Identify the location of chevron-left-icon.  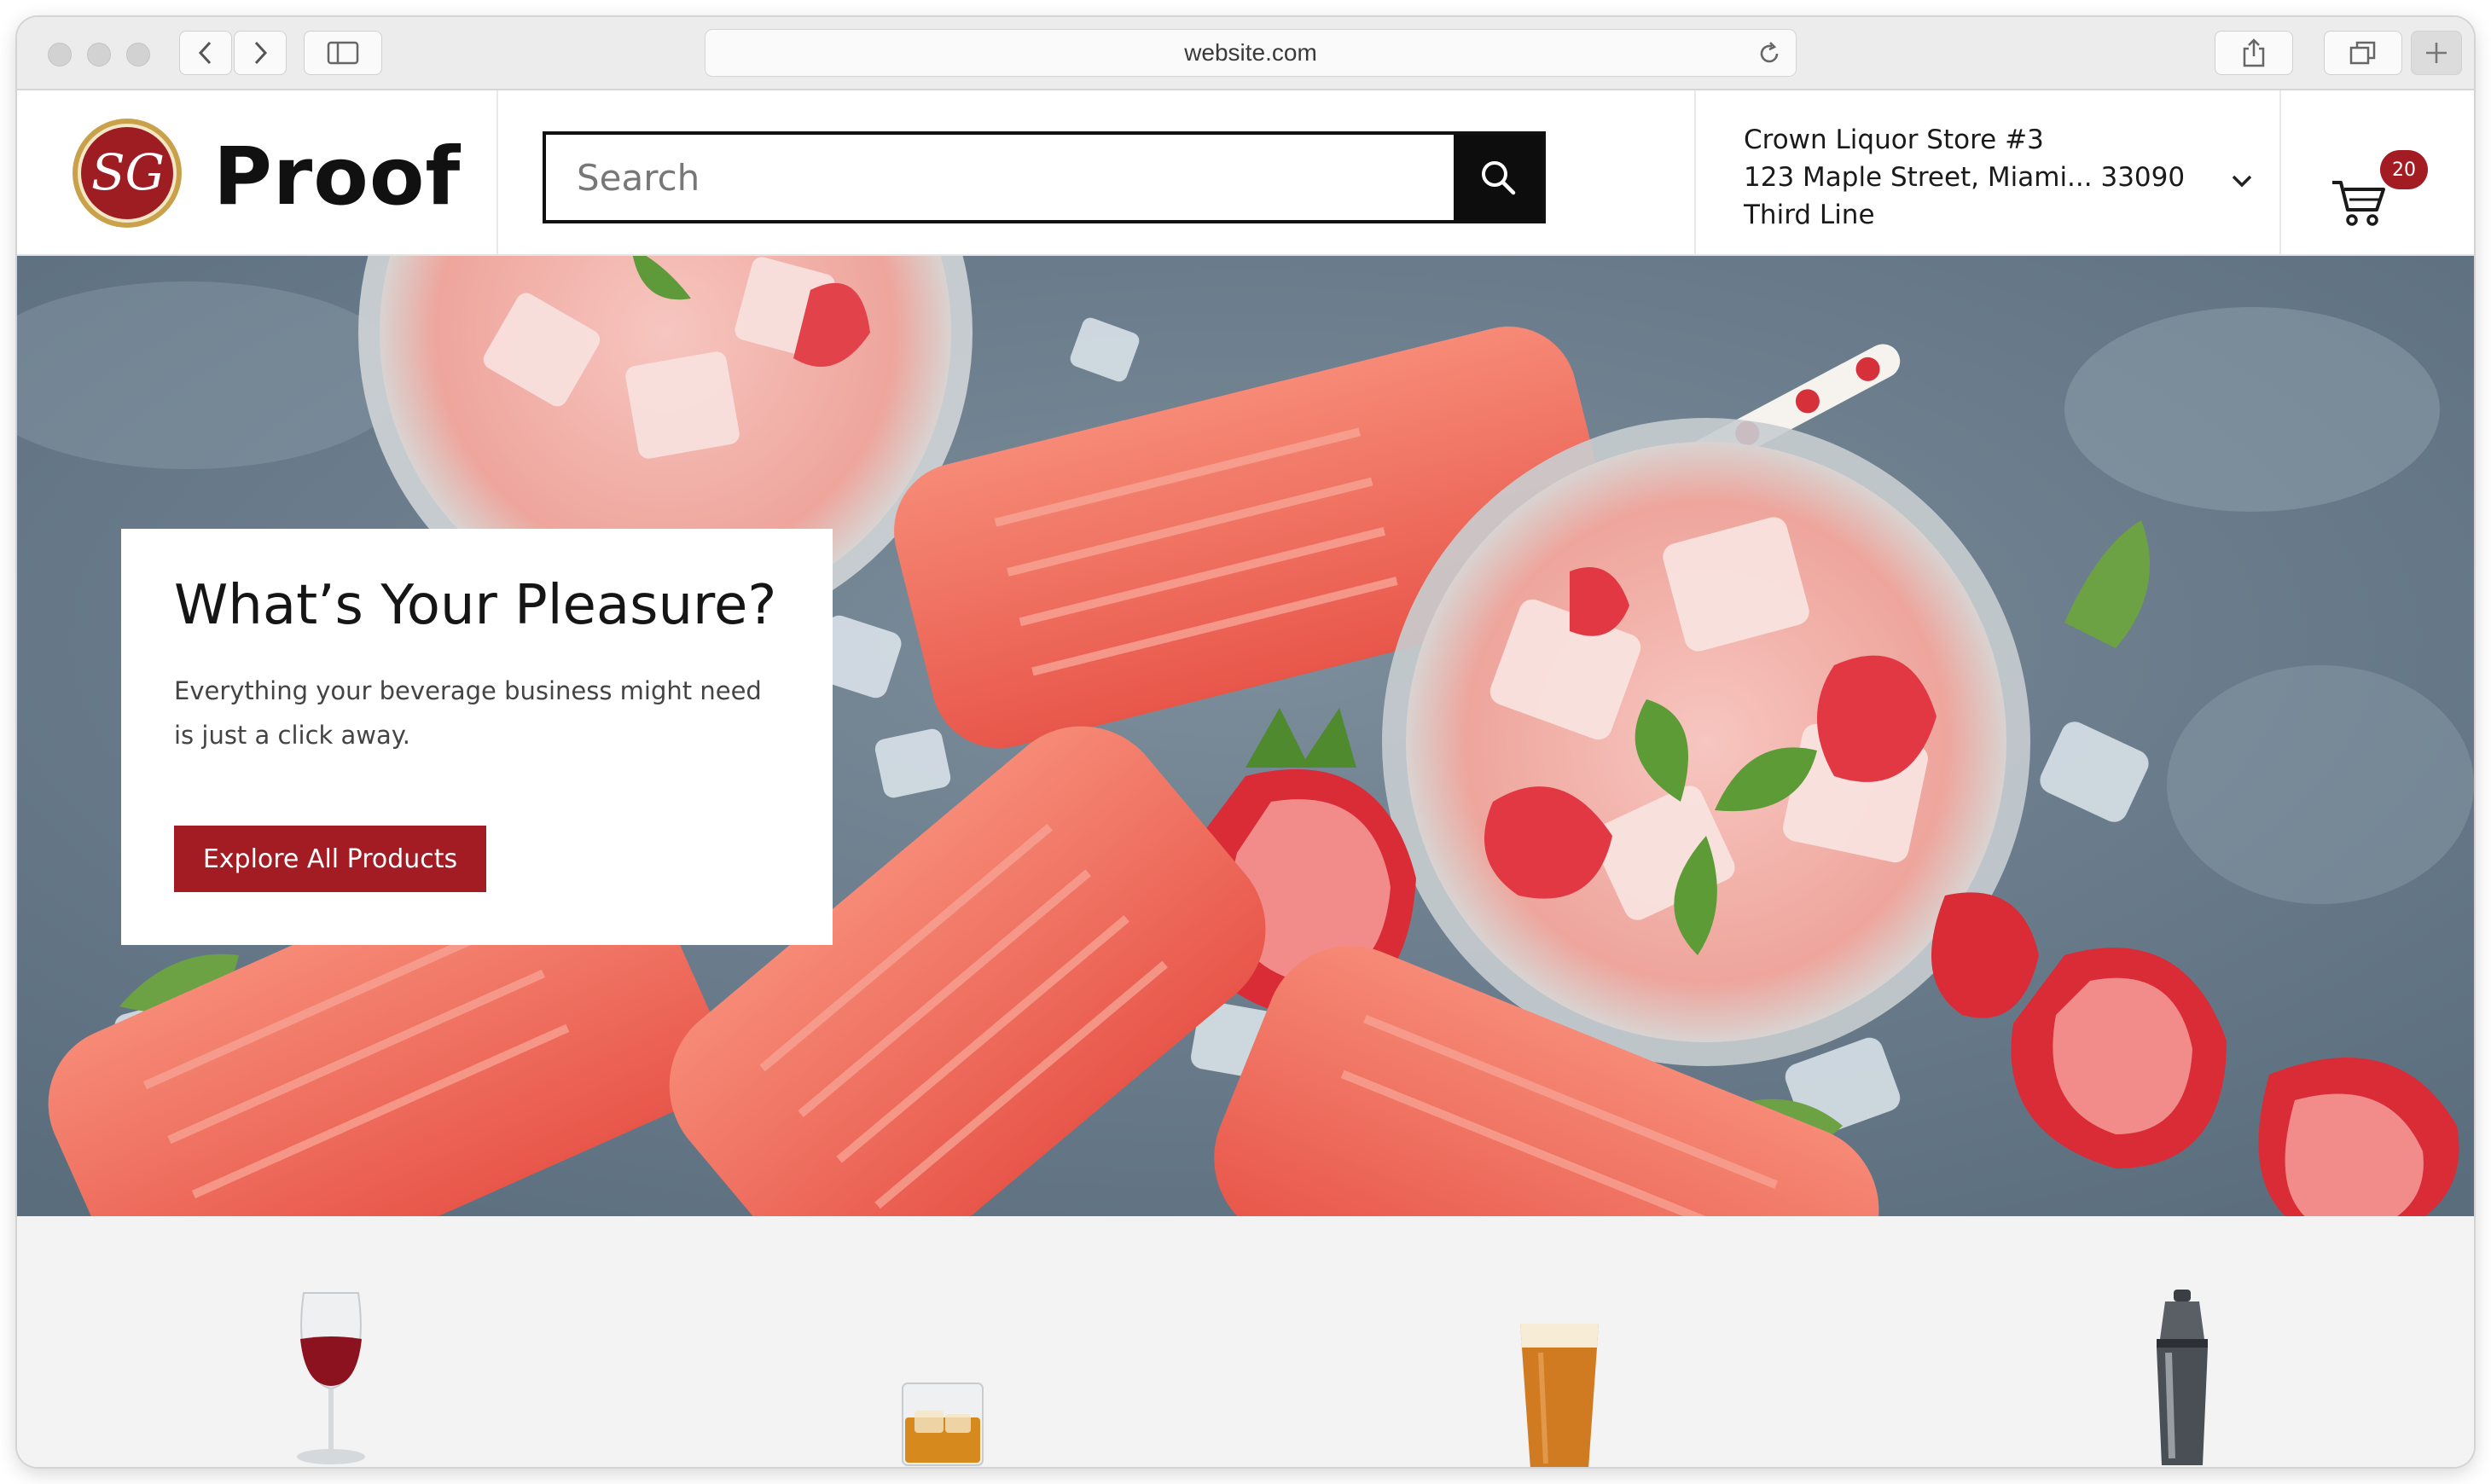
(205, 53).